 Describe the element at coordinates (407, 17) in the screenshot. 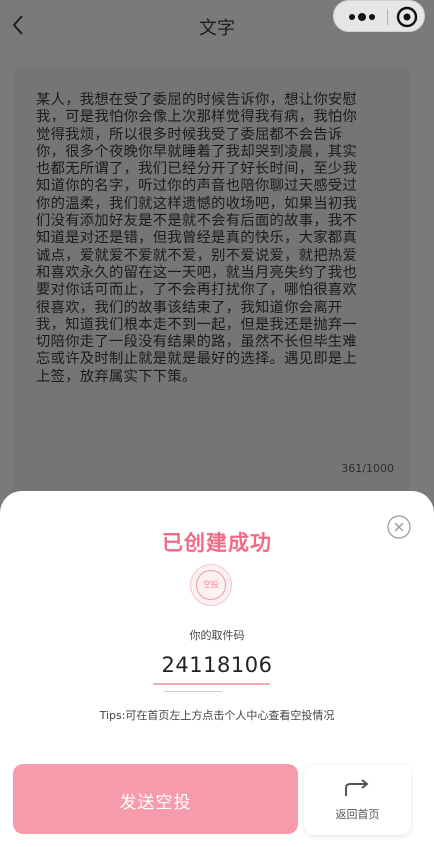

I see `target-circle-icon` at that location.